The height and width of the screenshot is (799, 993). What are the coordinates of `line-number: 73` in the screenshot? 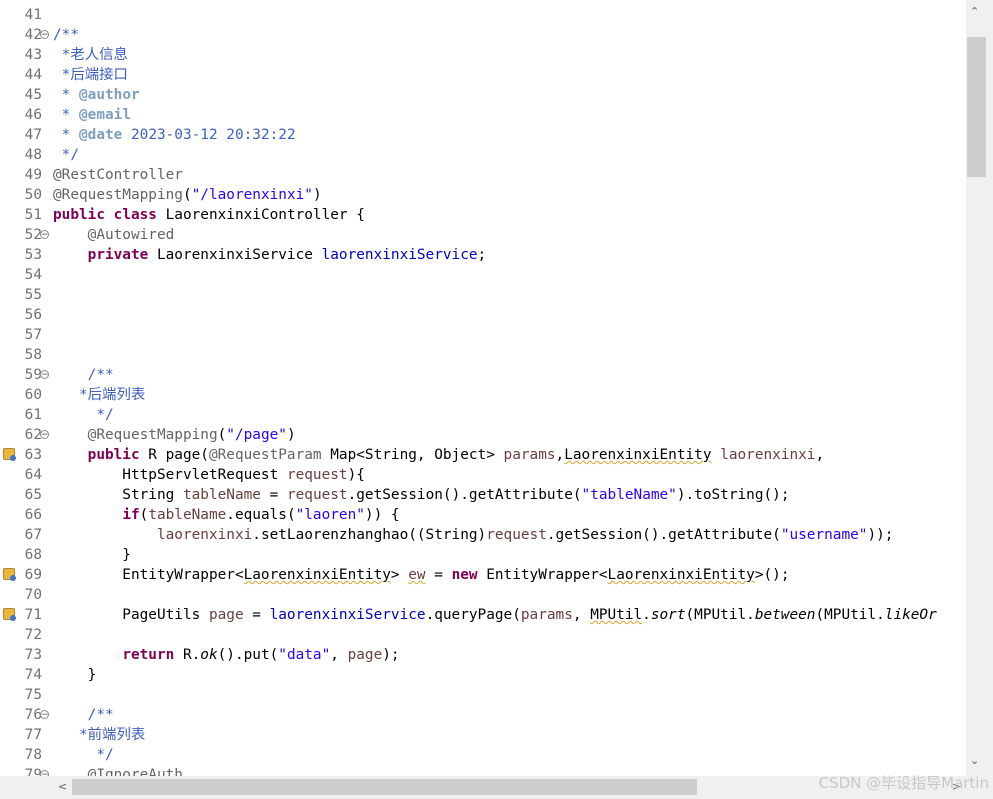 It's located at (33, 655).